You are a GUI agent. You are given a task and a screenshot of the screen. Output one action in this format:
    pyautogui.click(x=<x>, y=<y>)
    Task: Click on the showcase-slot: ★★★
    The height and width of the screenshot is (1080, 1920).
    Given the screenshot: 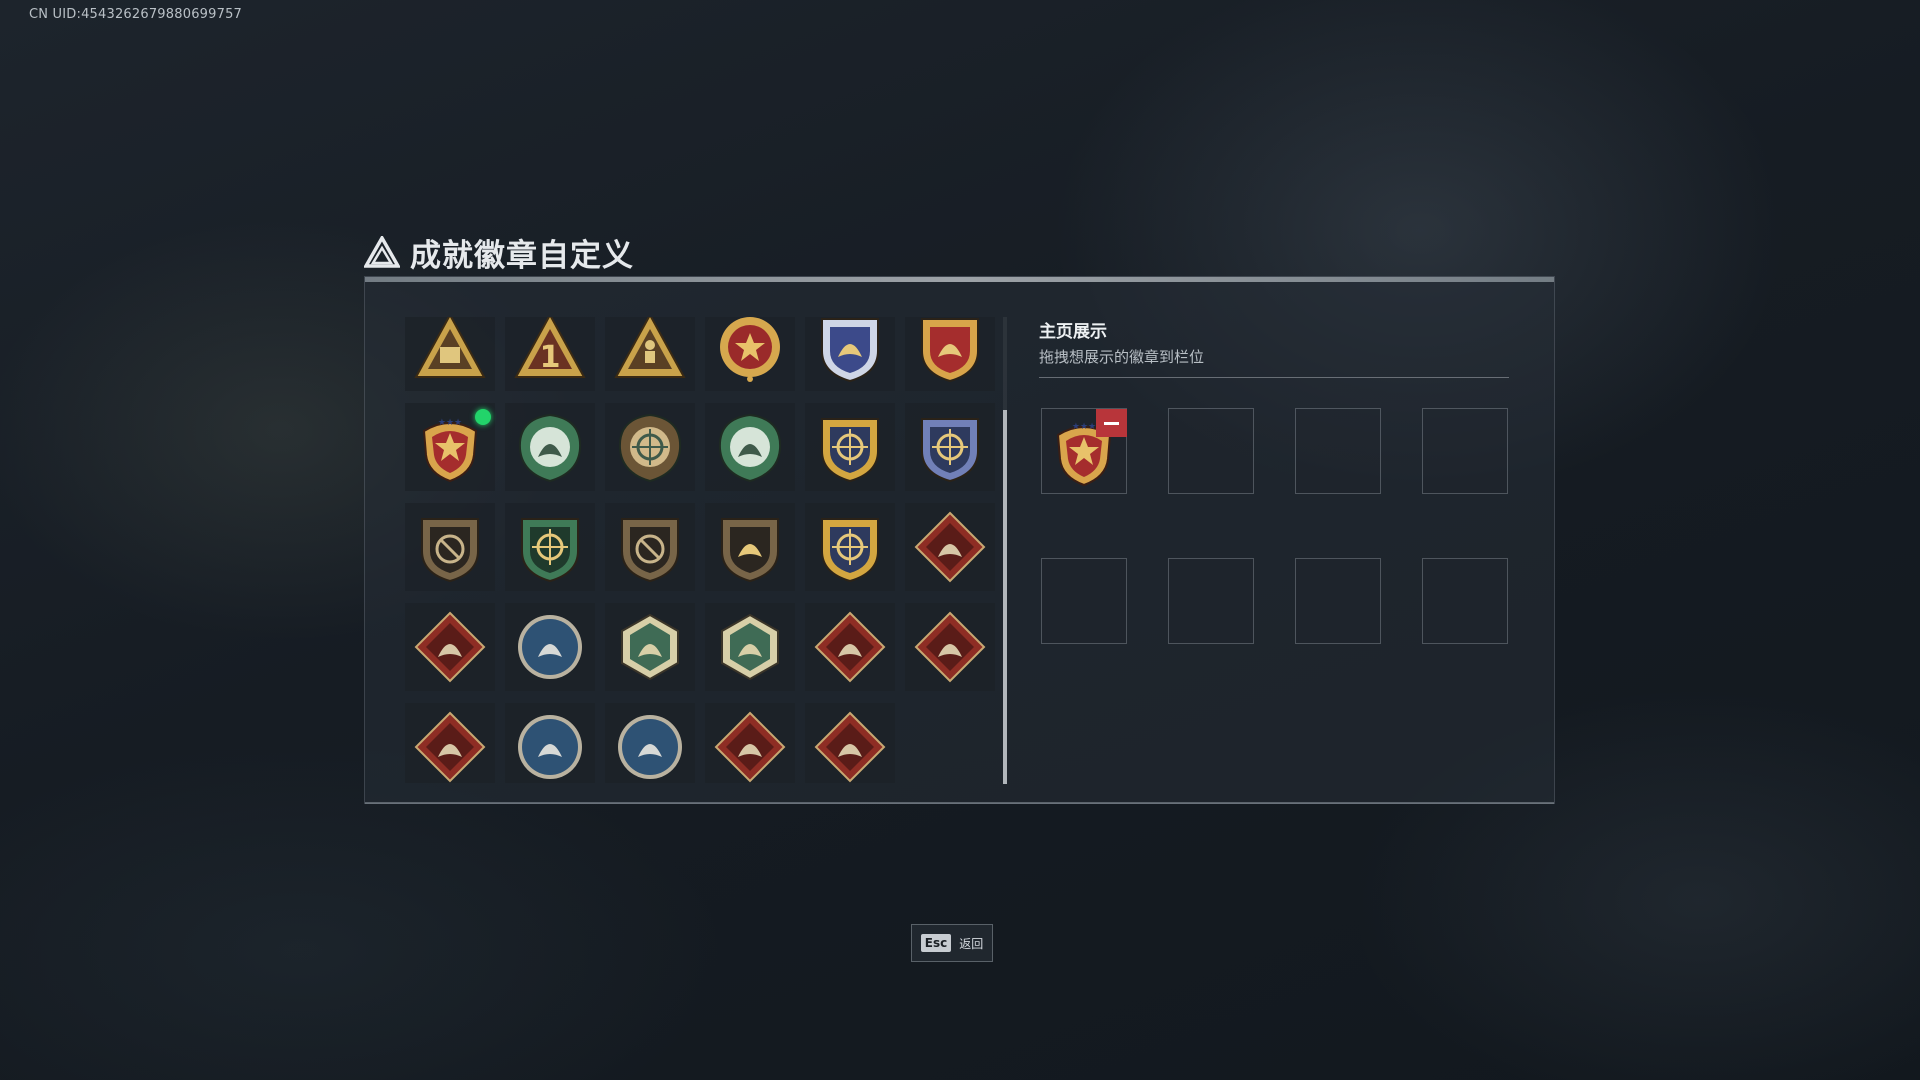 What is the action you would take?
    pyautogui.click(x=1084, y=451)
    